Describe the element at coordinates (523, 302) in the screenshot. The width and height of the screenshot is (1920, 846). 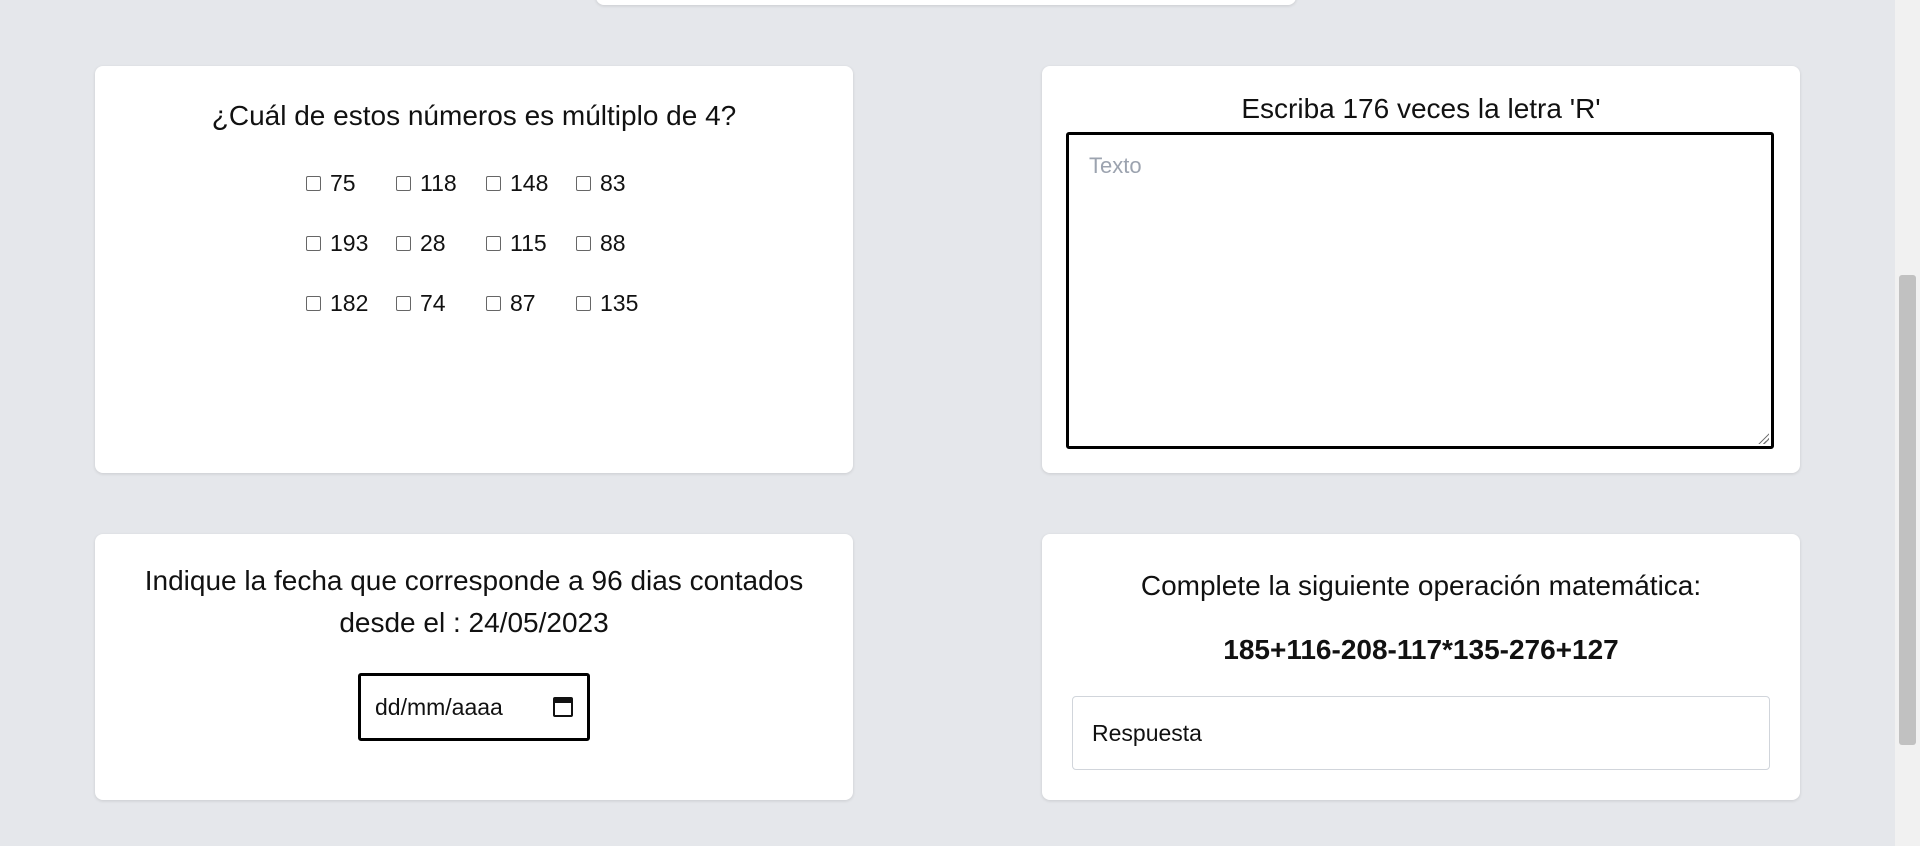
I see `option-label: 87` at that location.